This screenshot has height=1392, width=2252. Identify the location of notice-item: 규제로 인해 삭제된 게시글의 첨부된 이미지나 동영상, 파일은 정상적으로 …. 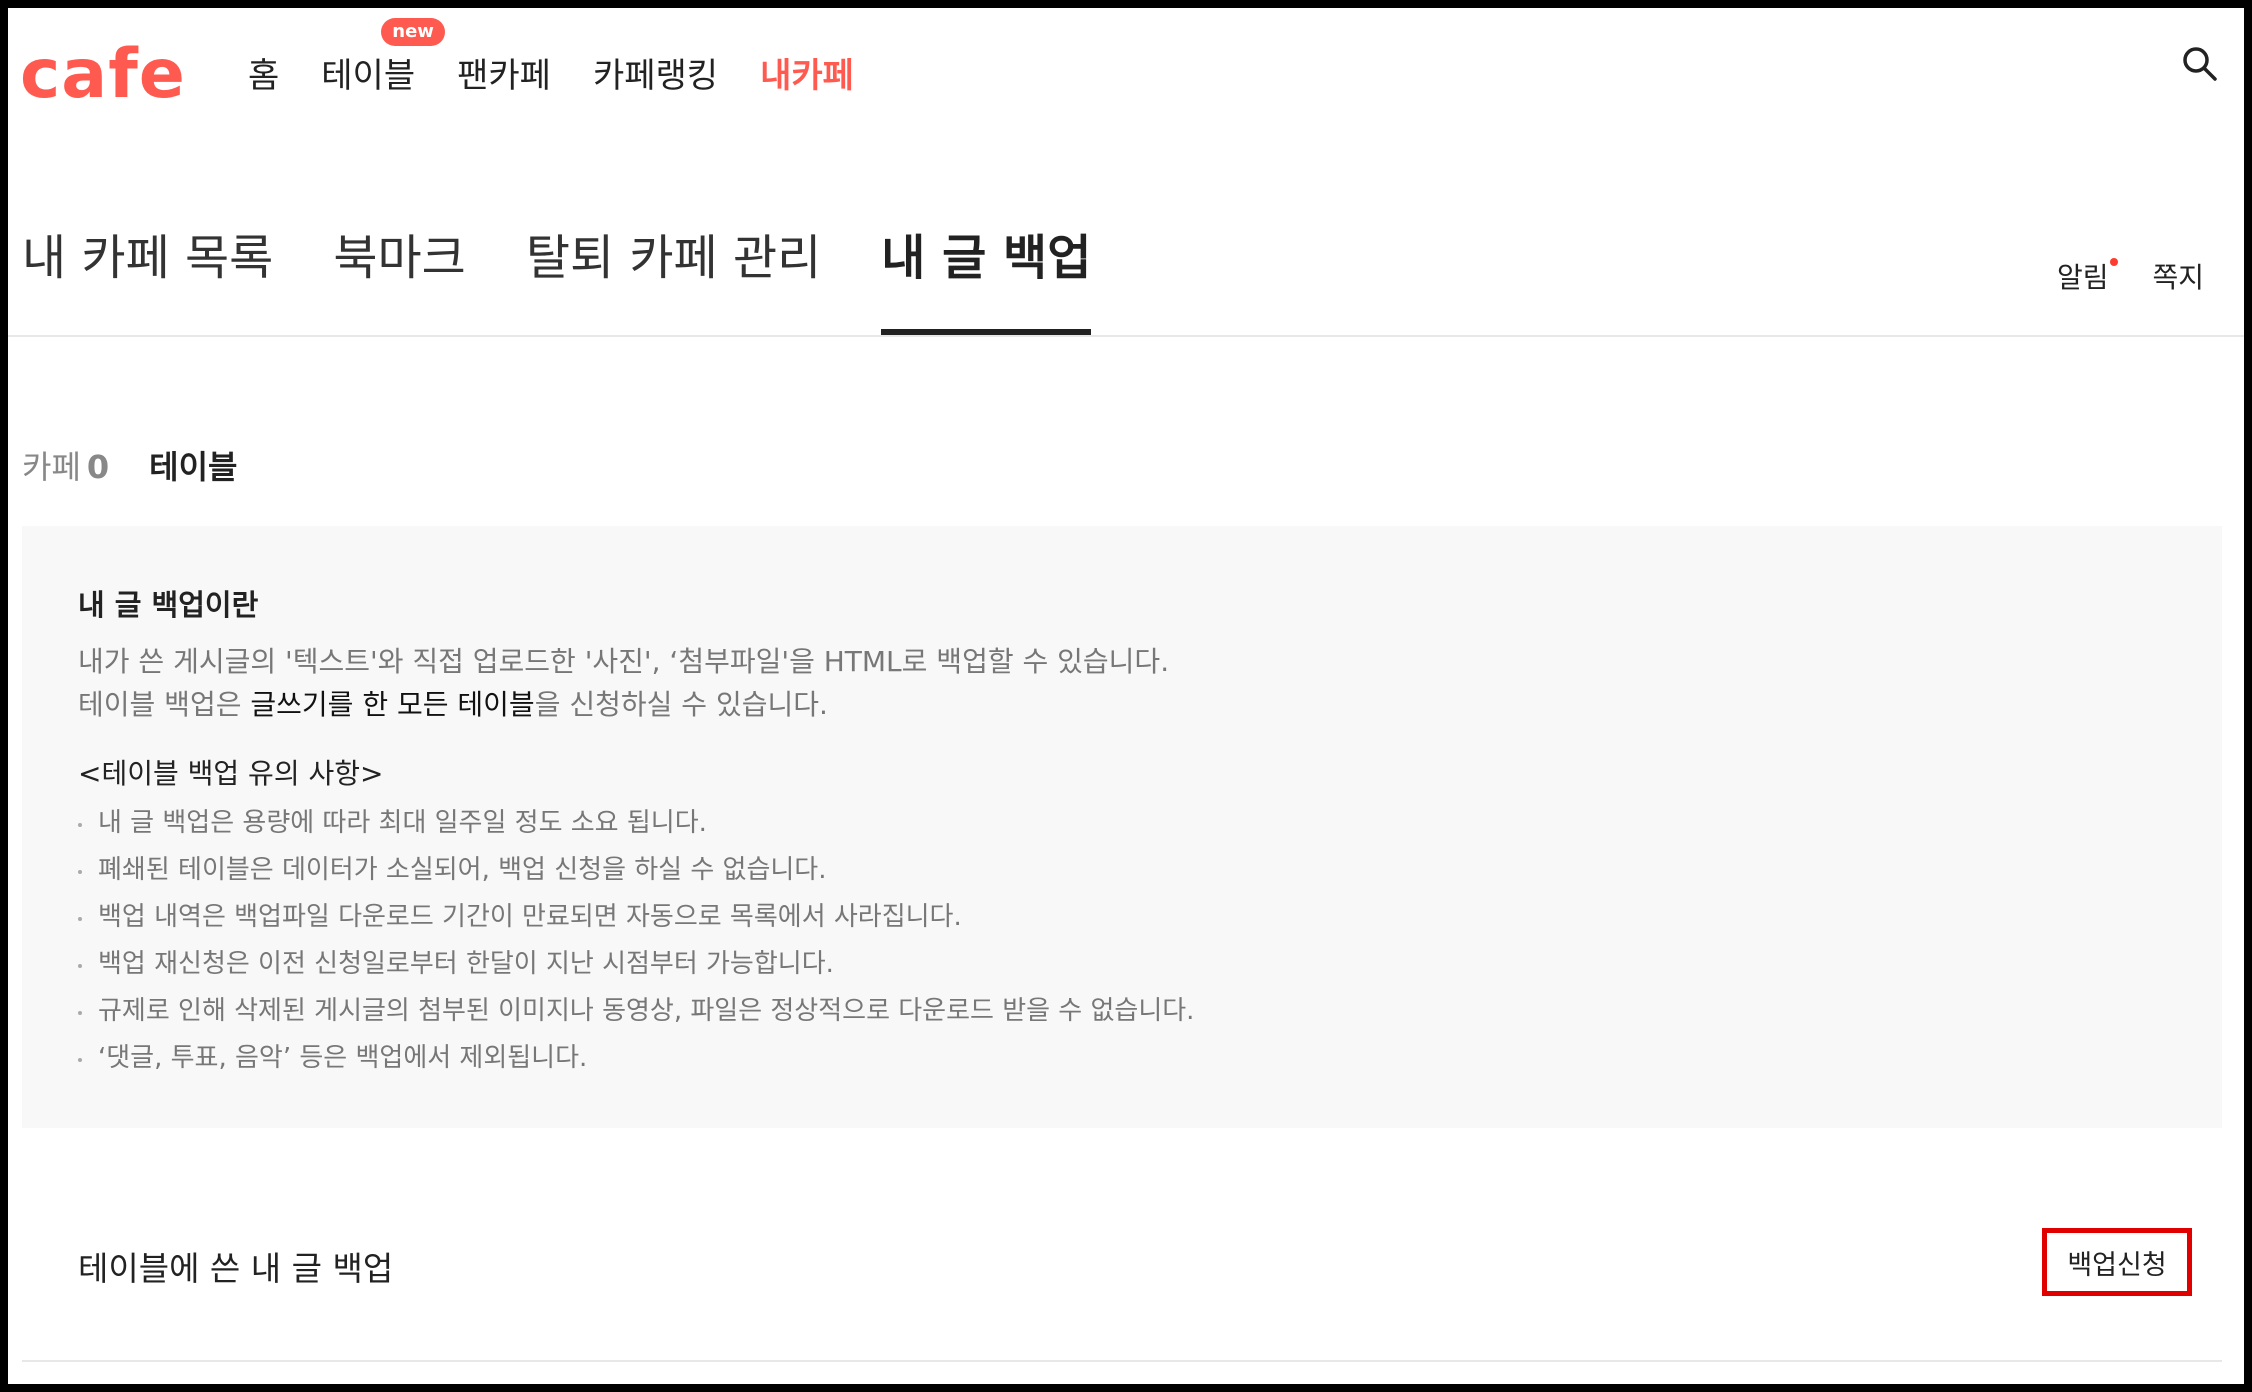
(636, 1011).